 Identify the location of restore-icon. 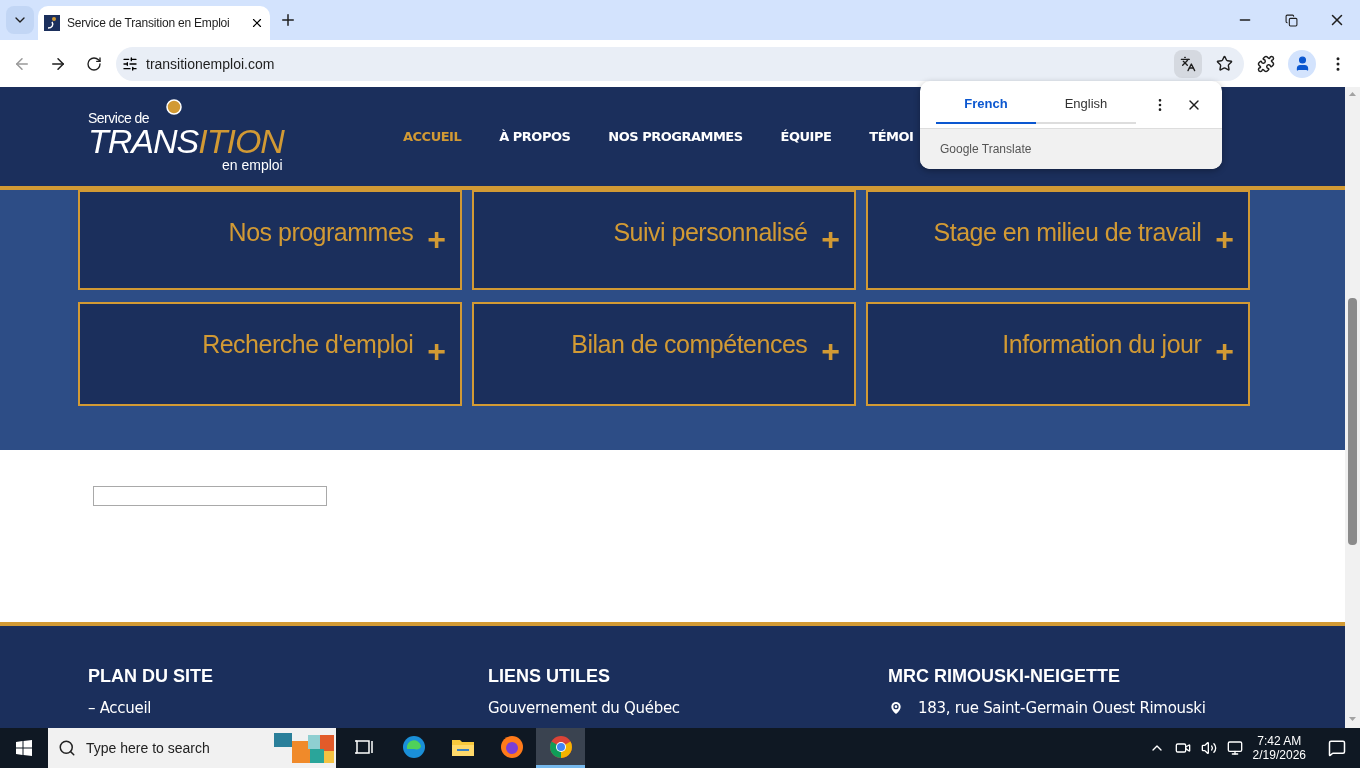
(1291, 20).